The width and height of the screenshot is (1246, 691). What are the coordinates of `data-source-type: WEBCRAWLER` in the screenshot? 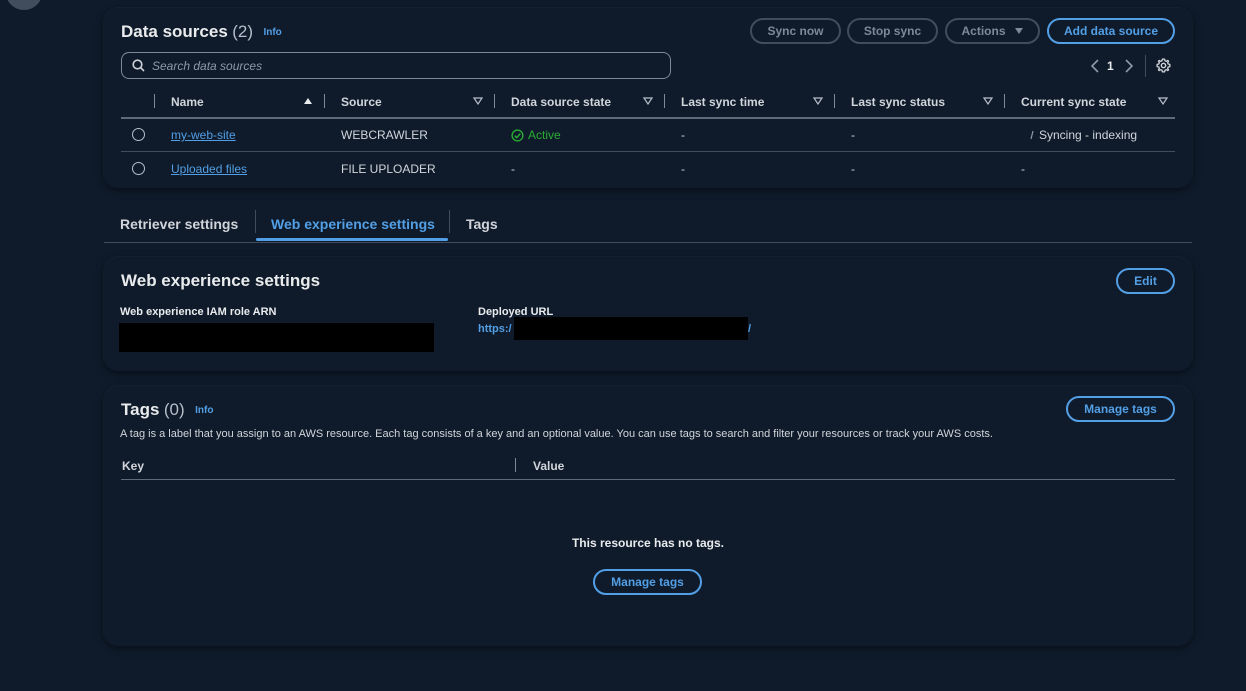 It's located at (384, 135).